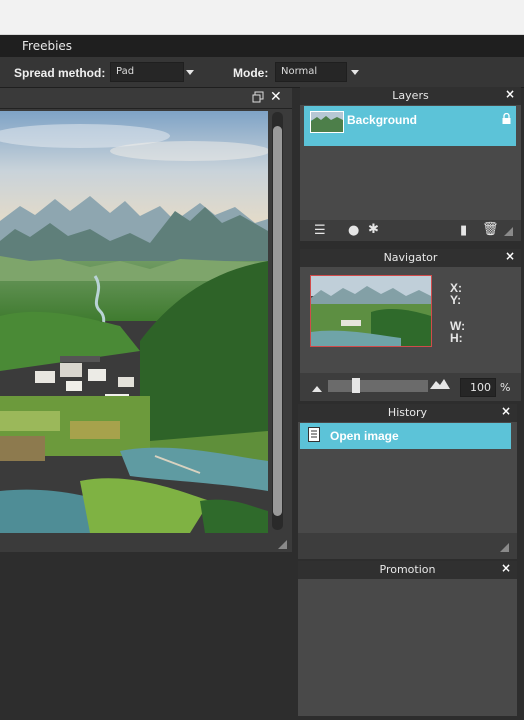  What do you see at coordinates (251, 73) in the screenshot?
I see `mode-label: Mode:` at bounding box center [251, 73].